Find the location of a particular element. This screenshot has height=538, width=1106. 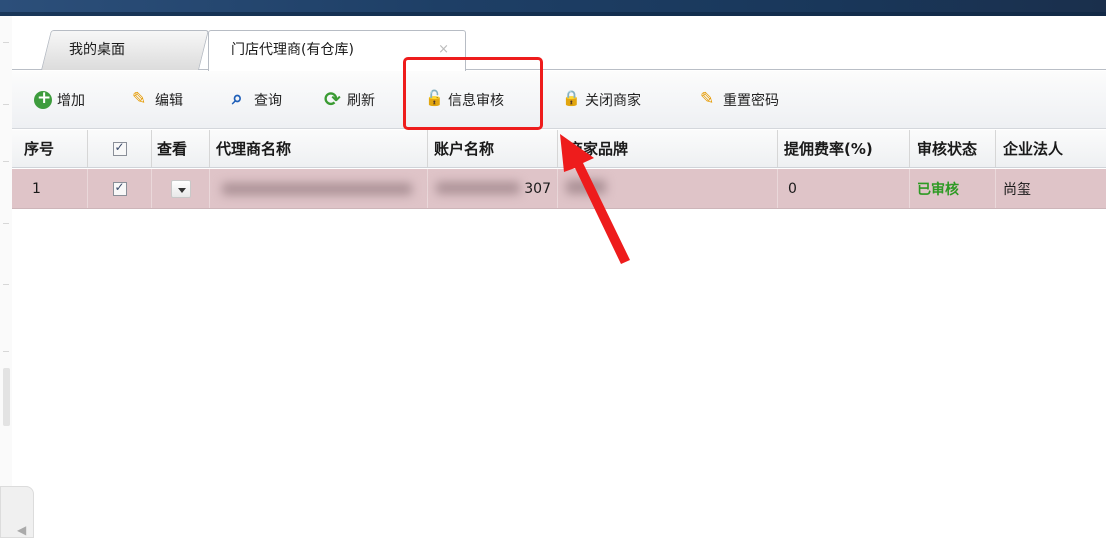

search-icon is located at coordinates (240, 98).